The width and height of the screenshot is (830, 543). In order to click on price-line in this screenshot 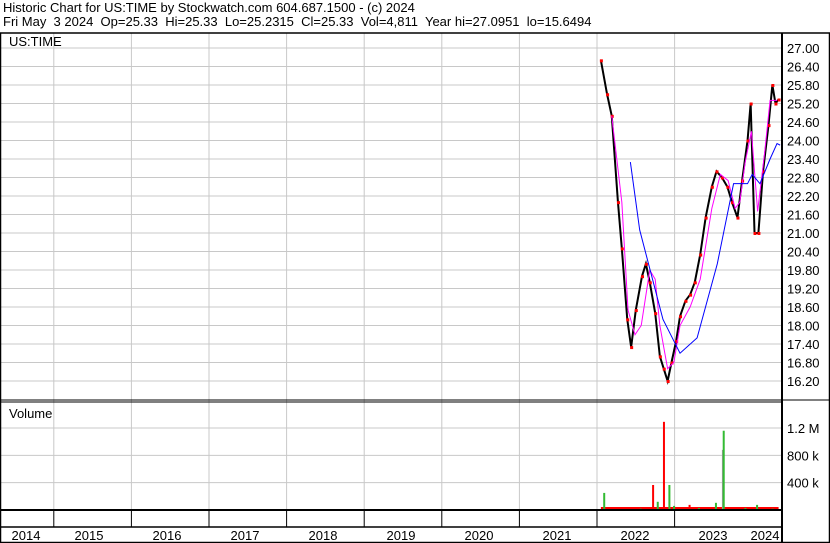, I will do `click(689, 222)`.